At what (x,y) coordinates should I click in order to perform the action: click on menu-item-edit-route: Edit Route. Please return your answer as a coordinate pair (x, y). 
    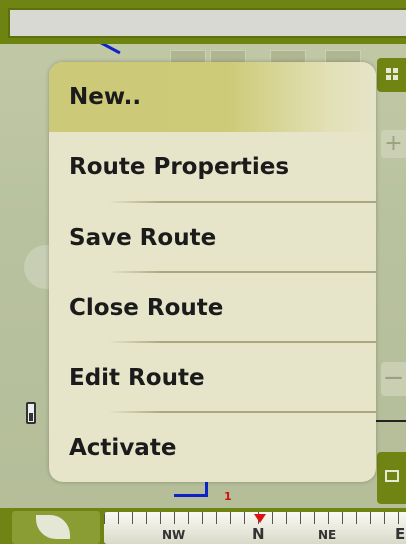
    Looking at the image, I should click on (212, 378).